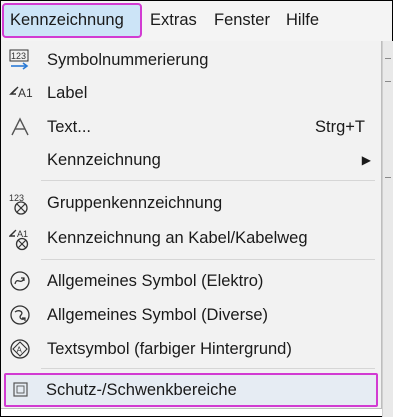 This screenshot has width=393, height=417. Describe the element at coordinates (21, 390) in the screenshot. I see `protection-zone-icon` at that location.